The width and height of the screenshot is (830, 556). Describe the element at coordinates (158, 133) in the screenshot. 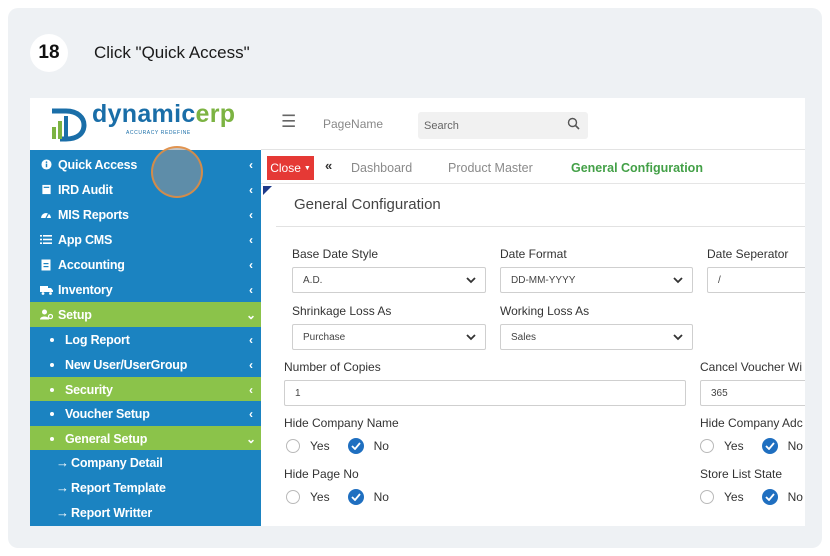

I see `logo-tagline: ACCURACY REDEFINE` at that location.